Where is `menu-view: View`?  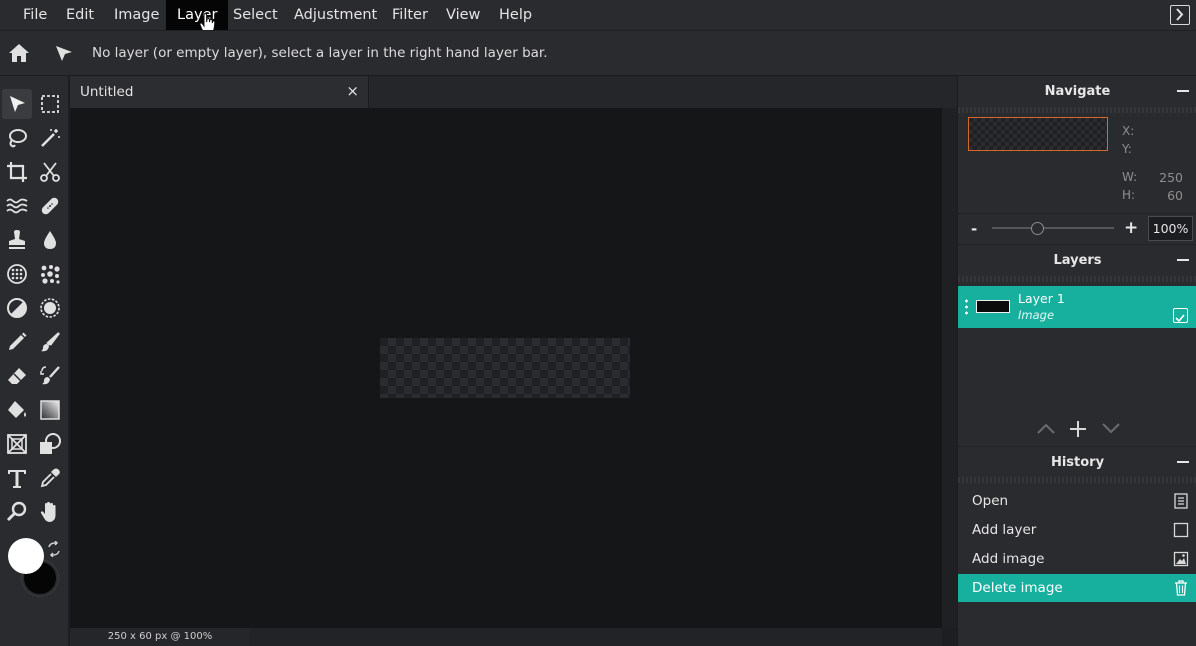
menu-view: View is located at coordinates (463, 15).